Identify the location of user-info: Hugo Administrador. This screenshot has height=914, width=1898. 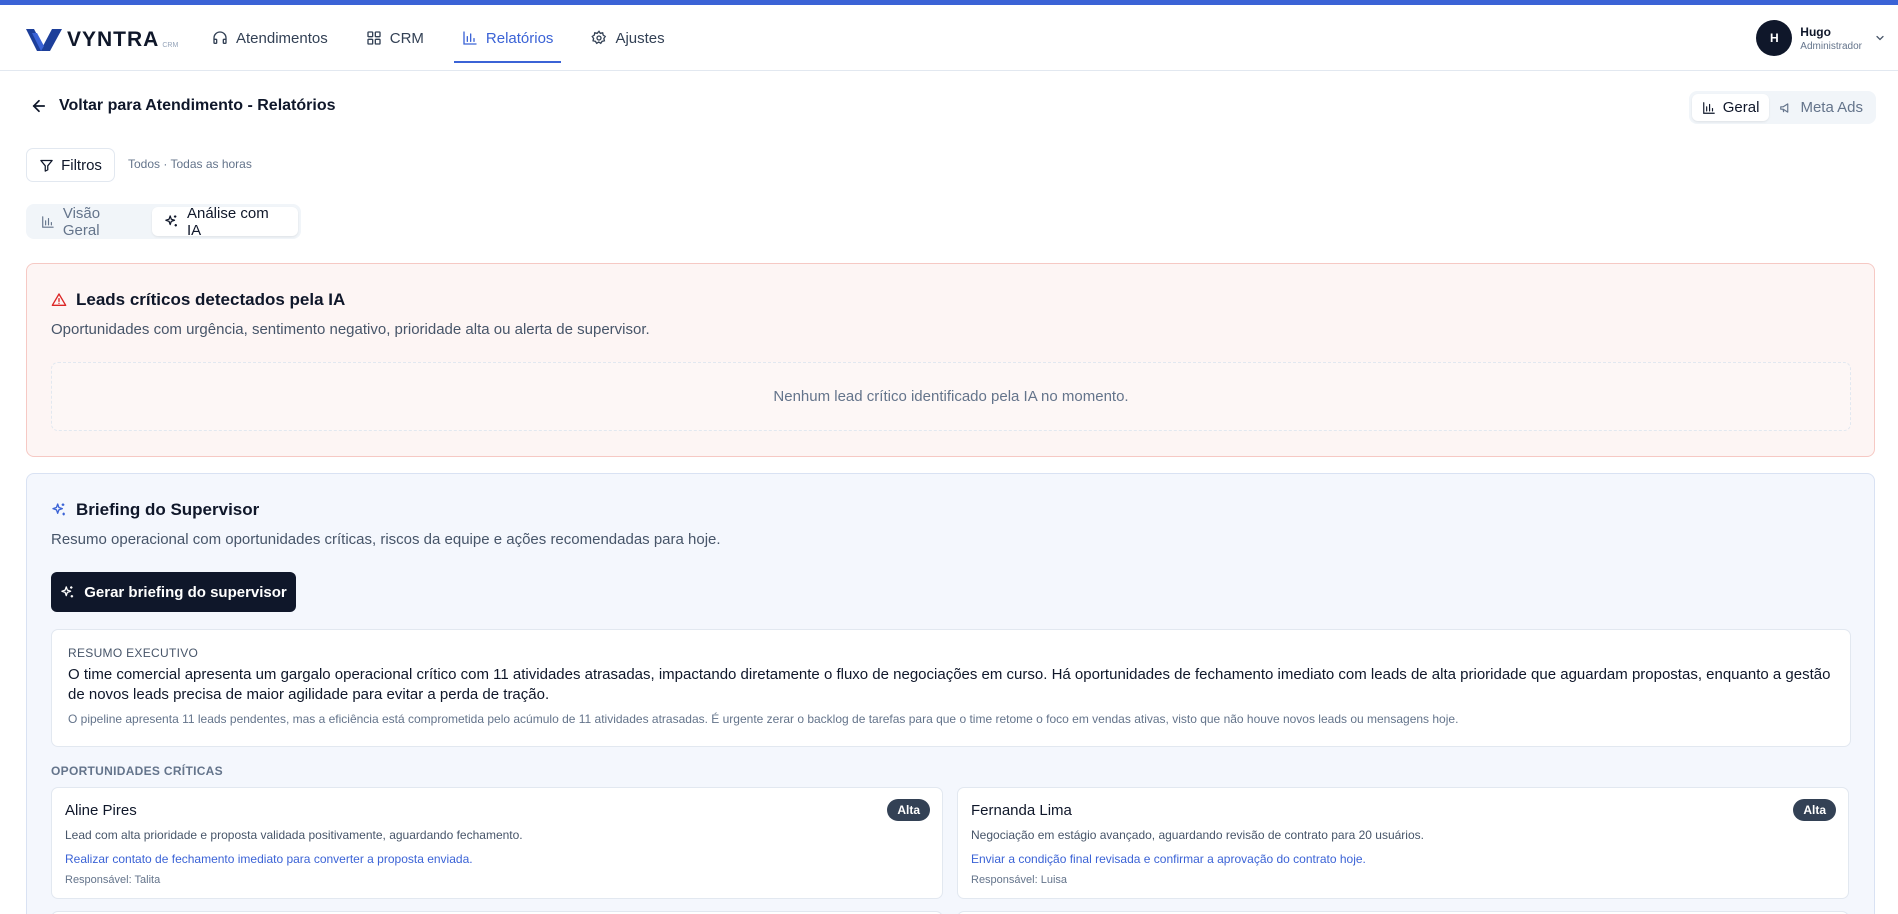
(1831, 38).